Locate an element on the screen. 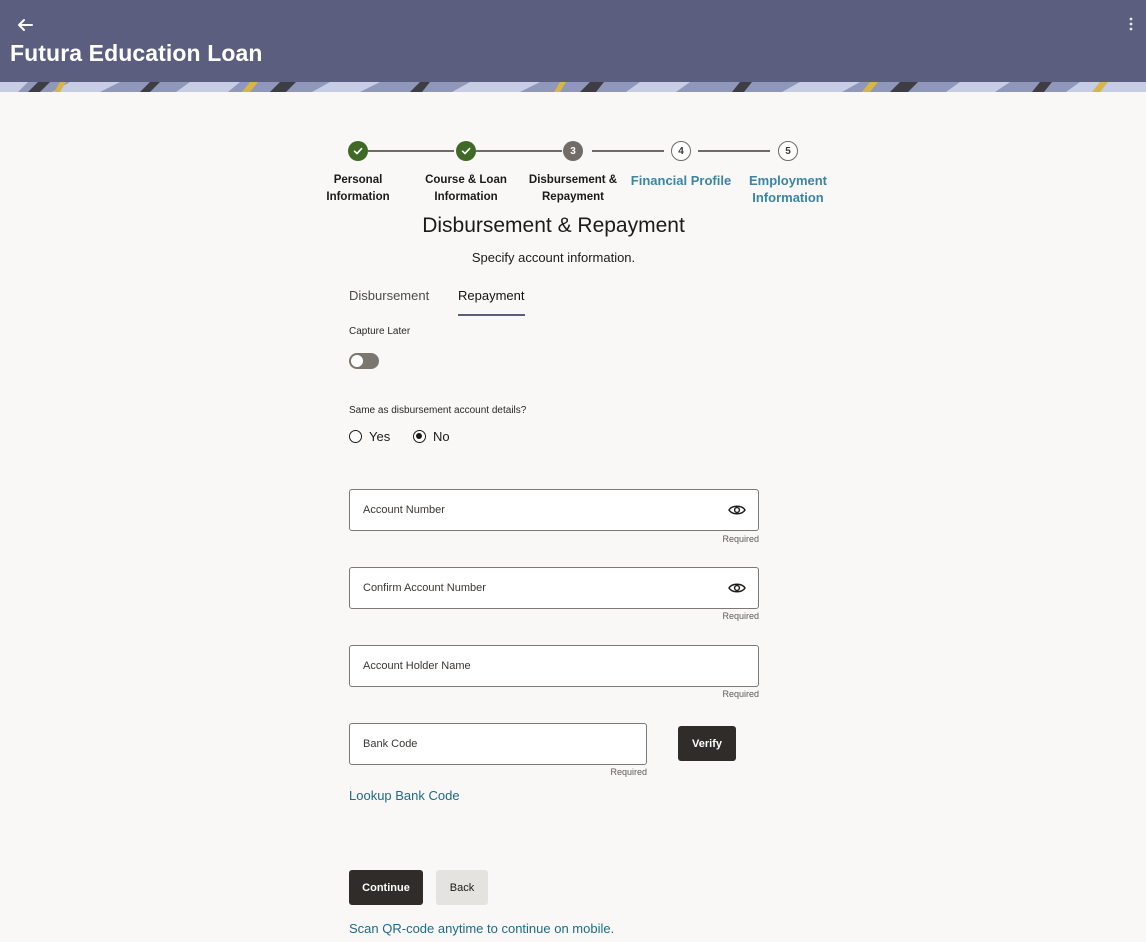  account-number-input is located at coordinates (554, 510).